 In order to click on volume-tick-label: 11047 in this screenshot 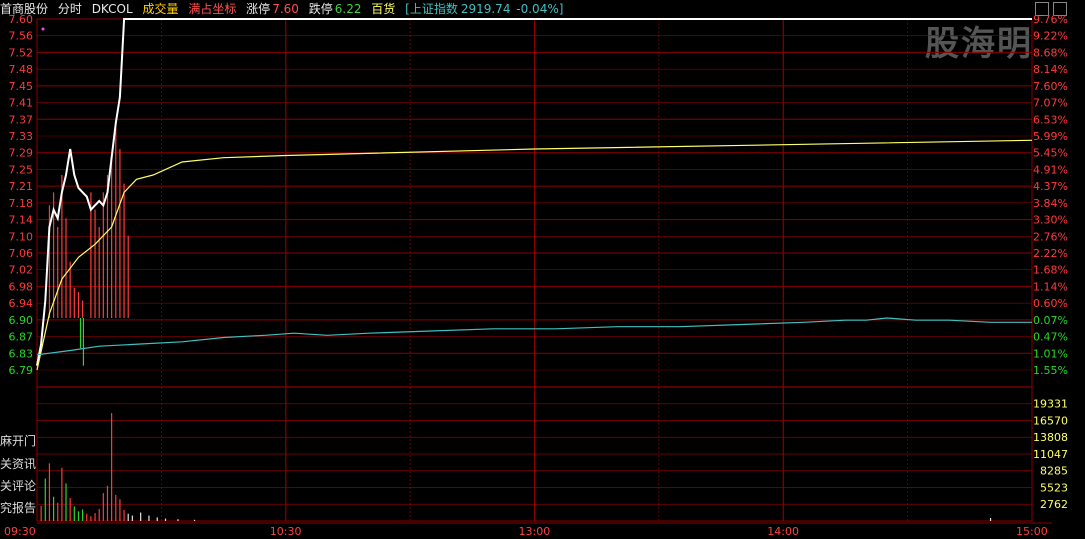, I will do `click(1050, 454)`.